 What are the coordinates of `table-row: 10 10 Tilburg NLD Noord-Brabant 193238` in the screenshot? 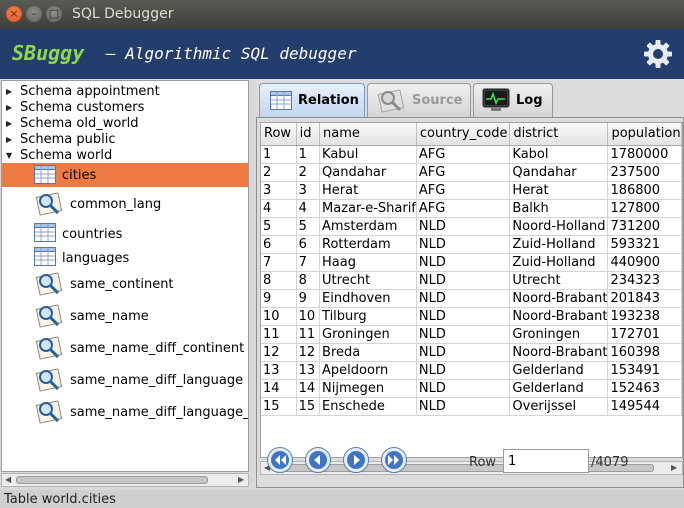 It's located at (471, 316).